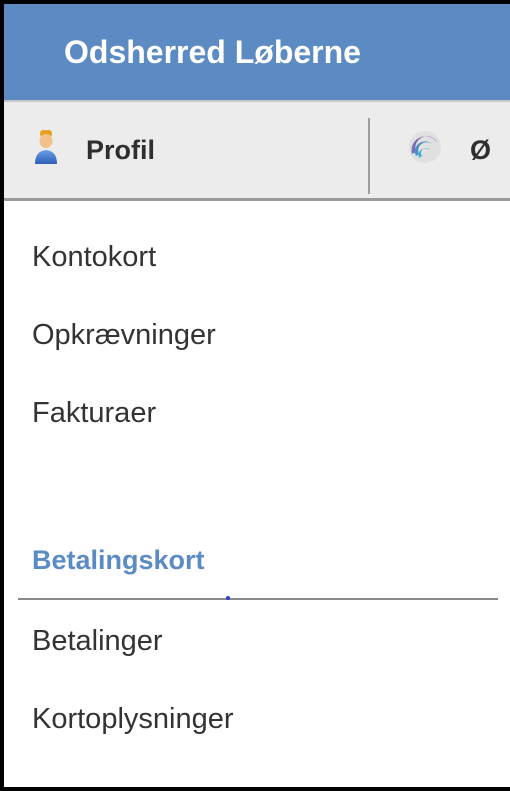 This screenshot has height=791, width=510. I want to click on tab-bar: Profil Ø, so click(257, 150).